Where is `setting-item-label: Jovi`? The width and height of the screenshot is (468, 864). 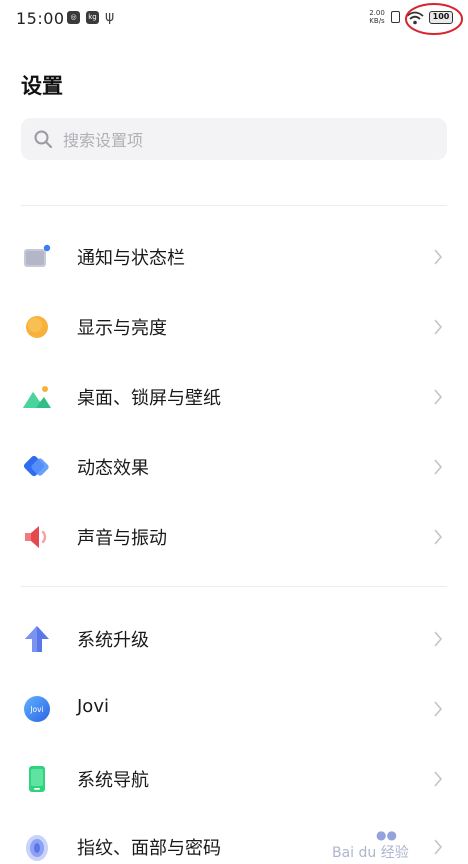 setting-item-label: Jovi is located at coordinates (93, 706).